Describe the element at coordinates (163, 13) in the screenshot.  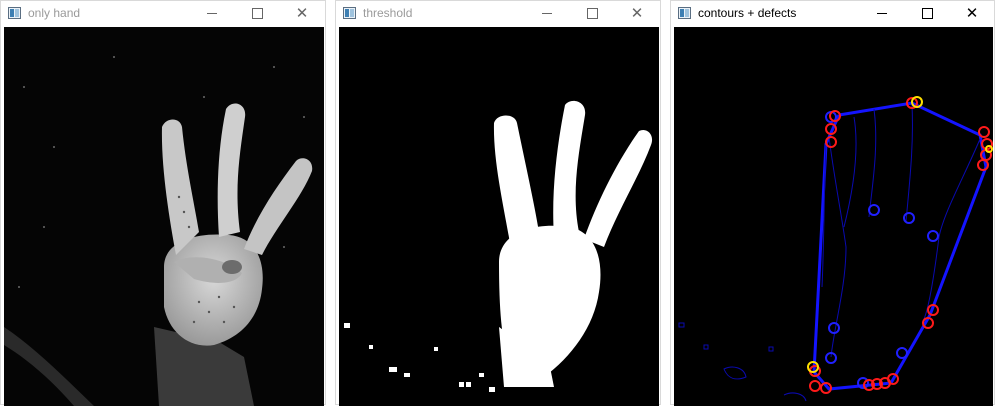
I see `titlebar-only-hand: only hand ✕` at that location.